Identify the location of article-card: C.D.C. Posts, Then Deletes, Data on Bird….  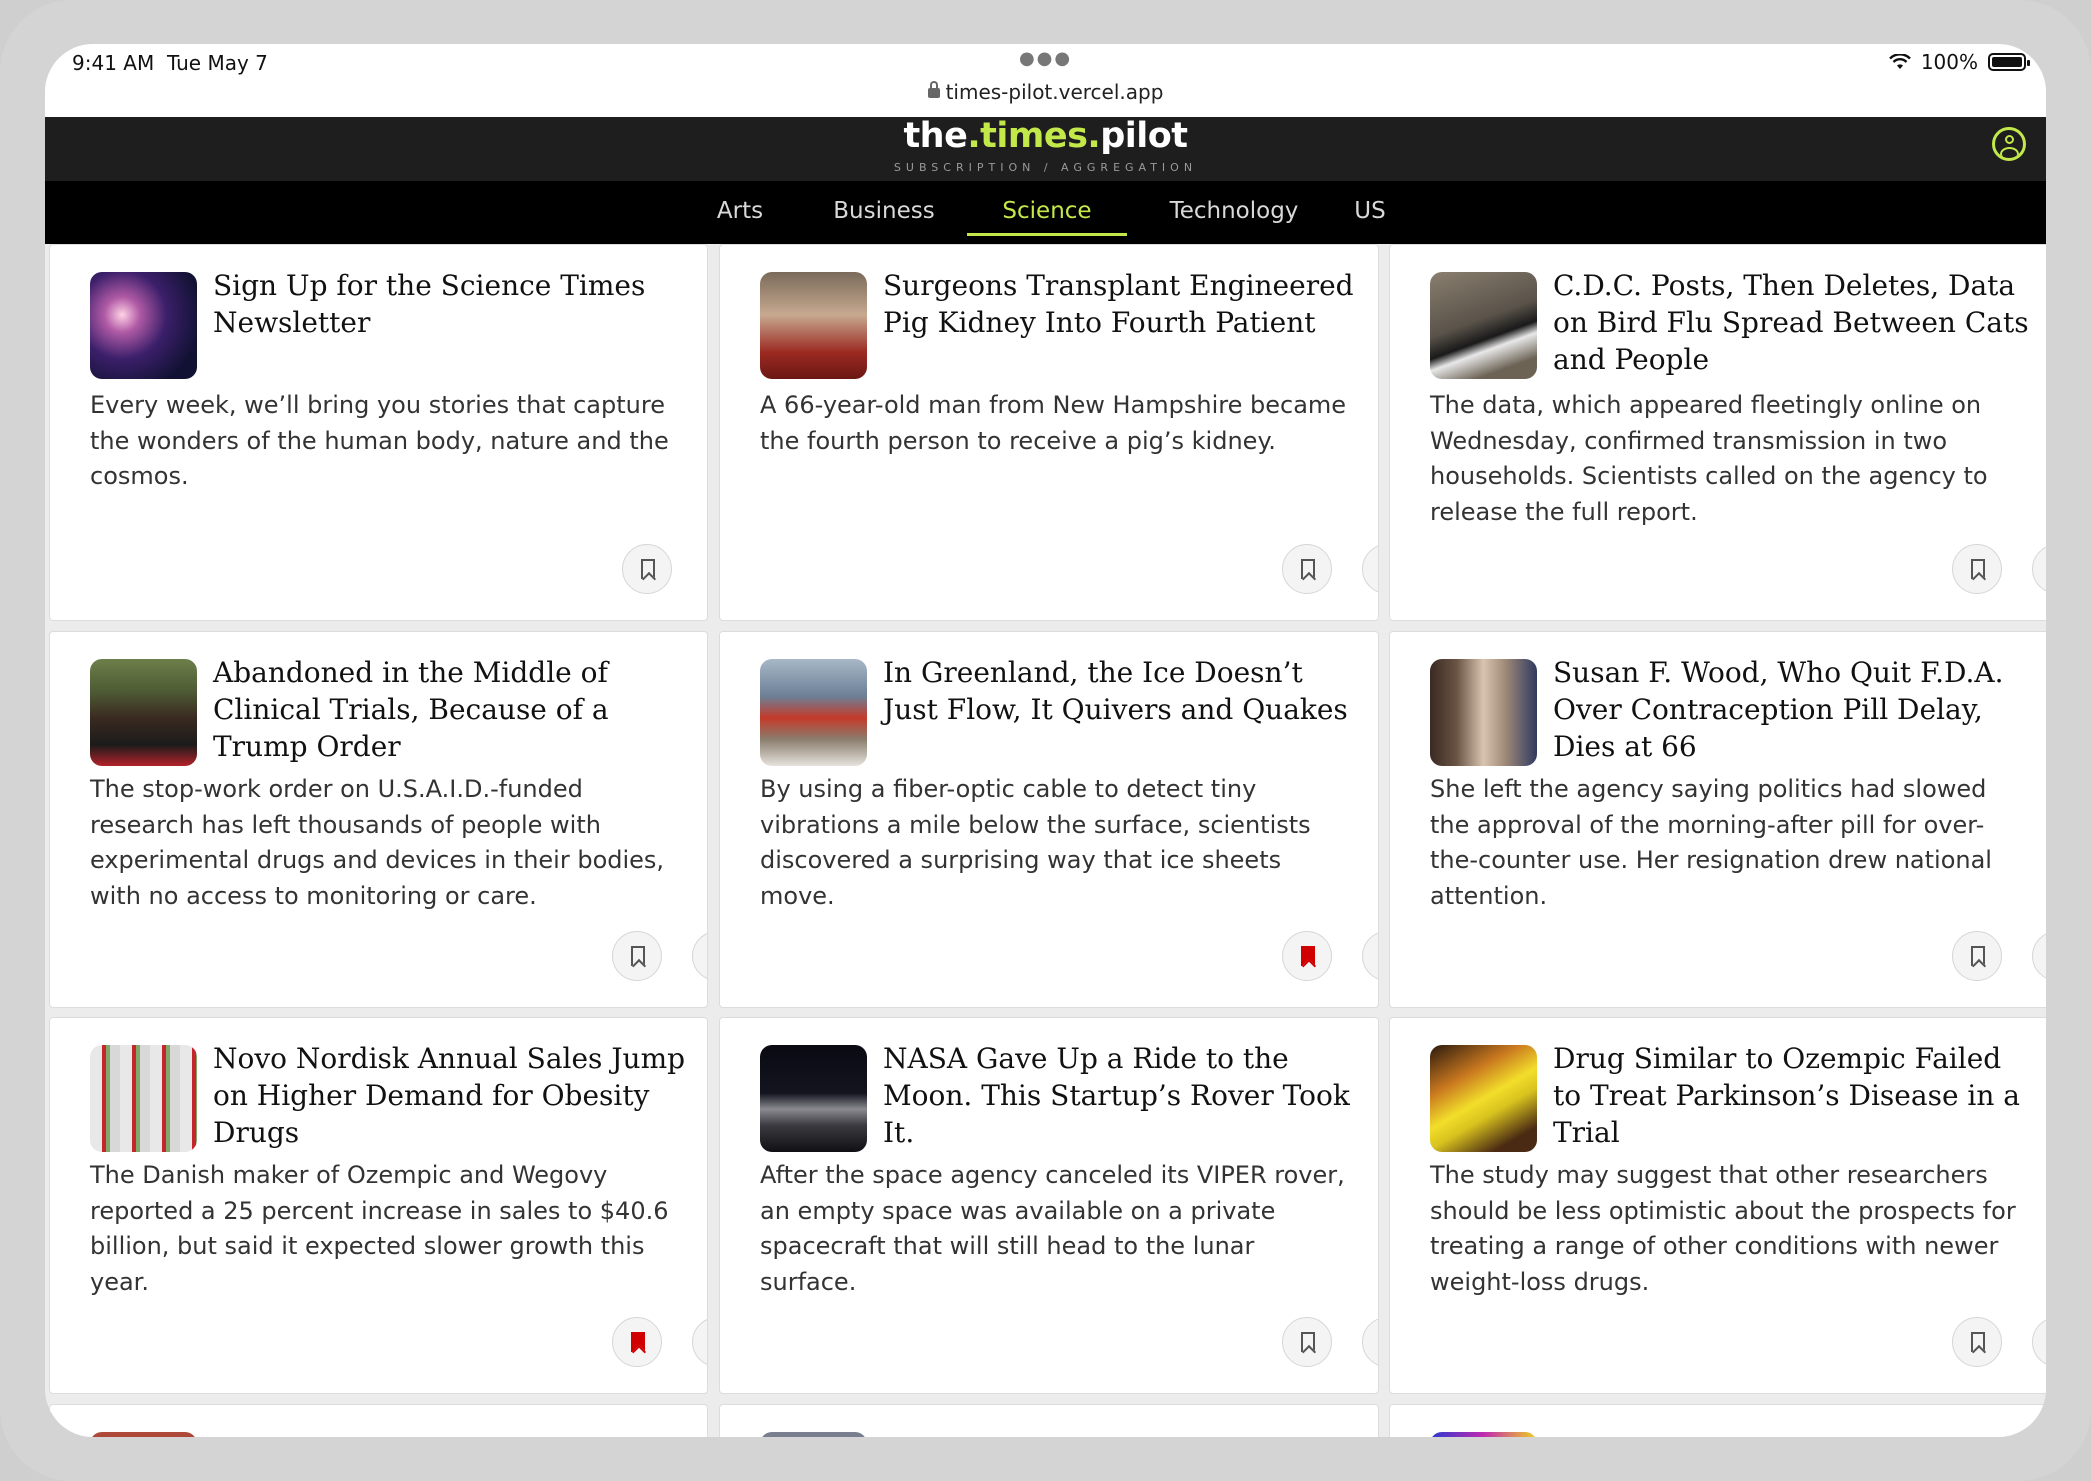
(1717, 432).